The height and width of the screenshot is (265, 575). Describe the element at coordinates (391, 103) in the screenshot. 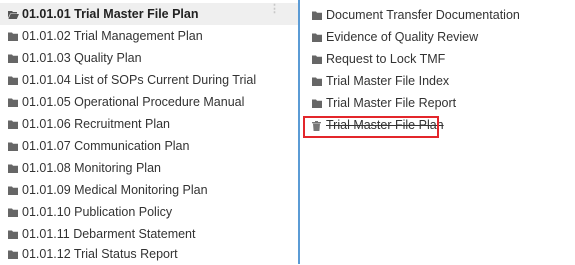

I see `folder-item-label: Trial Master File Report` at that location.